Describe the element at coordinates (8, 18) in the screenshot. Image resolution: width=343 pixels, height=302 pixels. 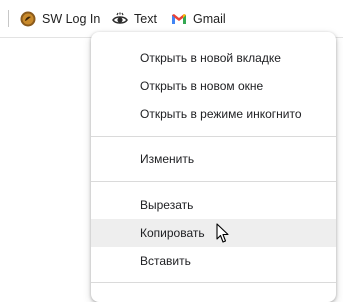
I see `bookmarks-separator` at that location.